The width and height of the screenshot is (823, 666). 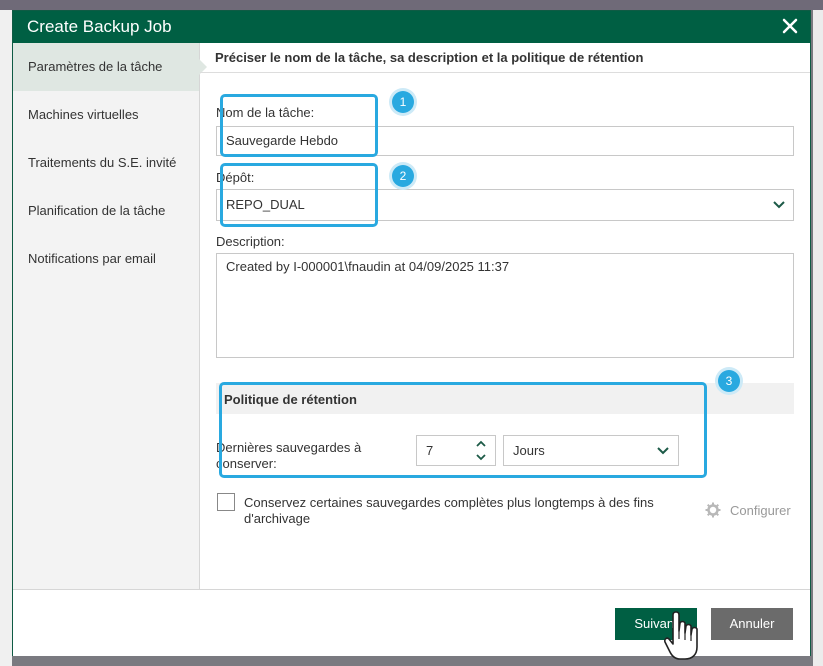 I want to click on sidebar-item-job-settings: Paramètres de la tâche, so click(x=110, y=67).